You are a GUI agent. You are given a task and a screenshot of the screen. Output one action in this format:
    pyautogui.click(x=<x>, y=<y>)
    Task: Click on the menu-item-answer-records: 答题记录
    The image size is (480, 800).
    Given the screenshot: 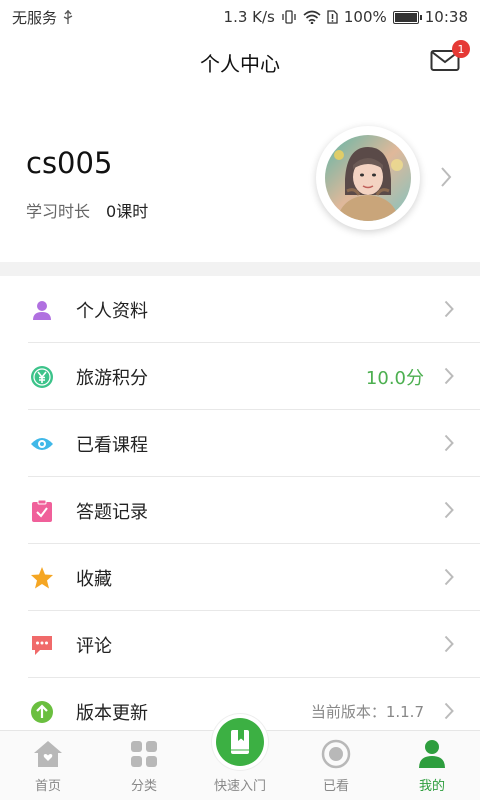 What is the action you would take?
    pyautogui.click(x=240, y=510)
    